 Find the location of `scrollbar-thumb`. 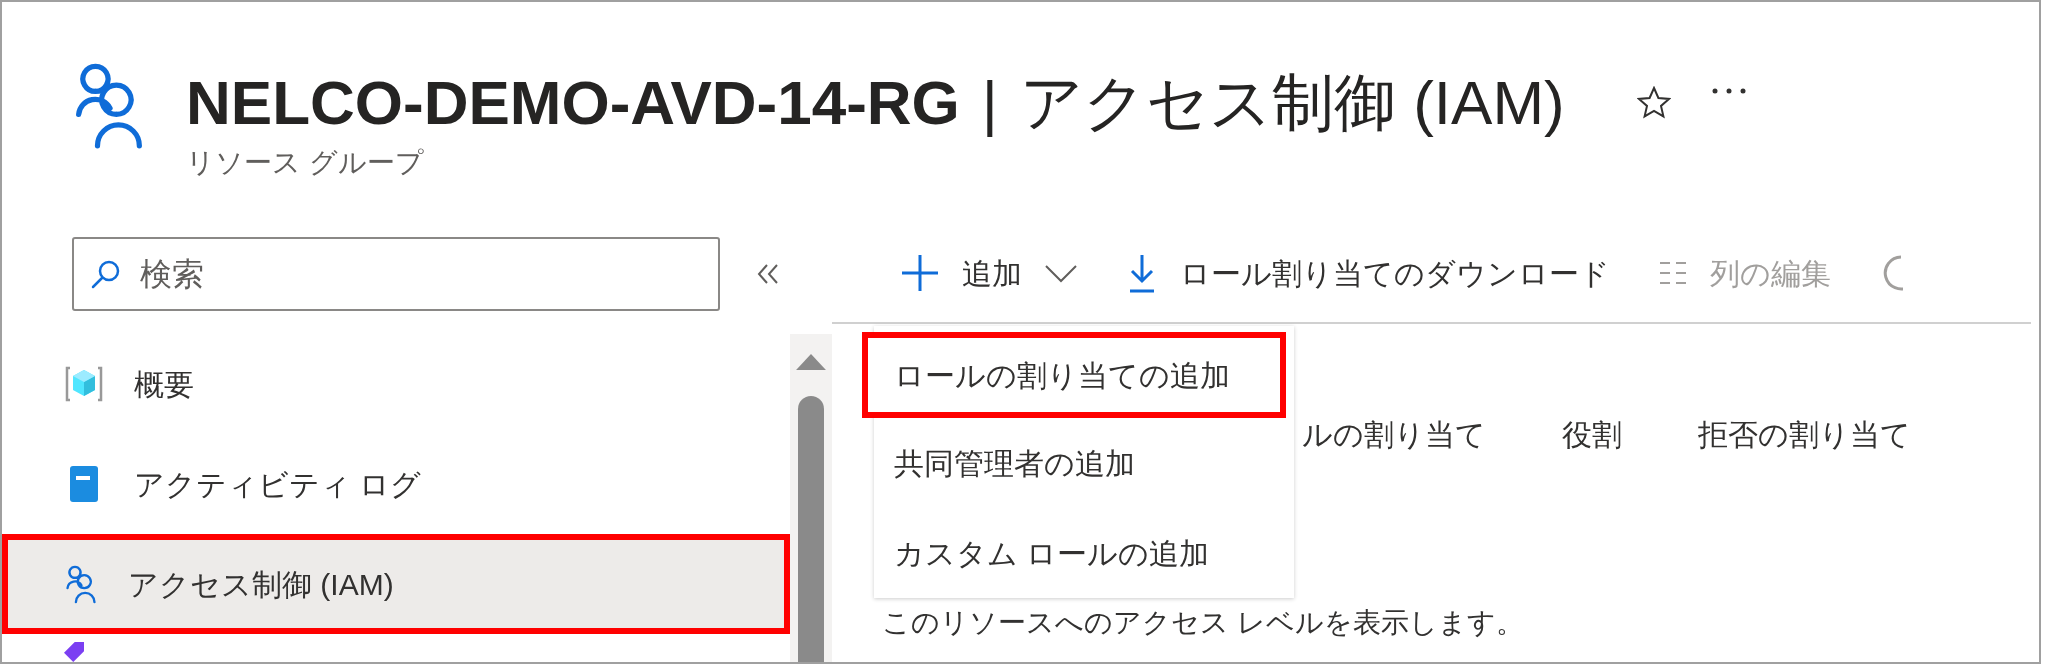

scrollbar-thumb is located at coordinates (811, 528).